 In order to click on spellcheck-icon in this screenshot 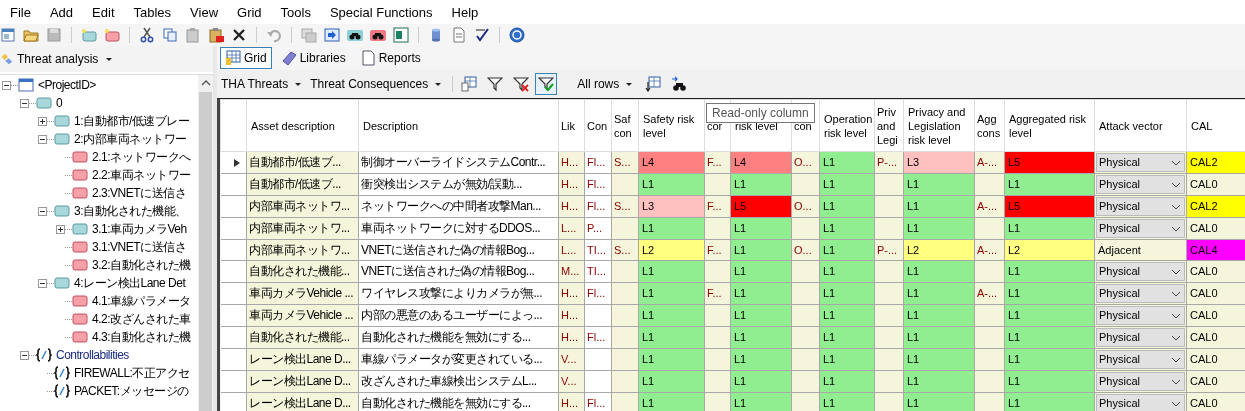, I will do `click(482, 35)`.